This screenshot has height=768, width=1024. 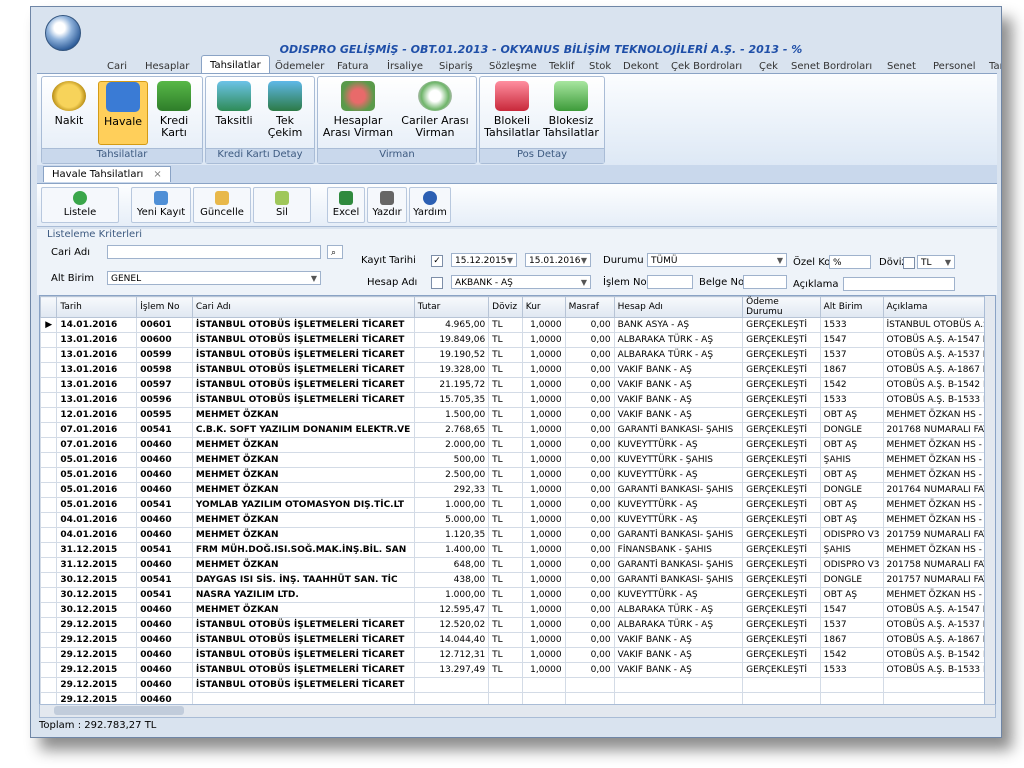 What do you see at coordinates (717, 260) in the screenshot?
I see `durum-select: TÜMÜ ▼` at bounding box center [717, 260].